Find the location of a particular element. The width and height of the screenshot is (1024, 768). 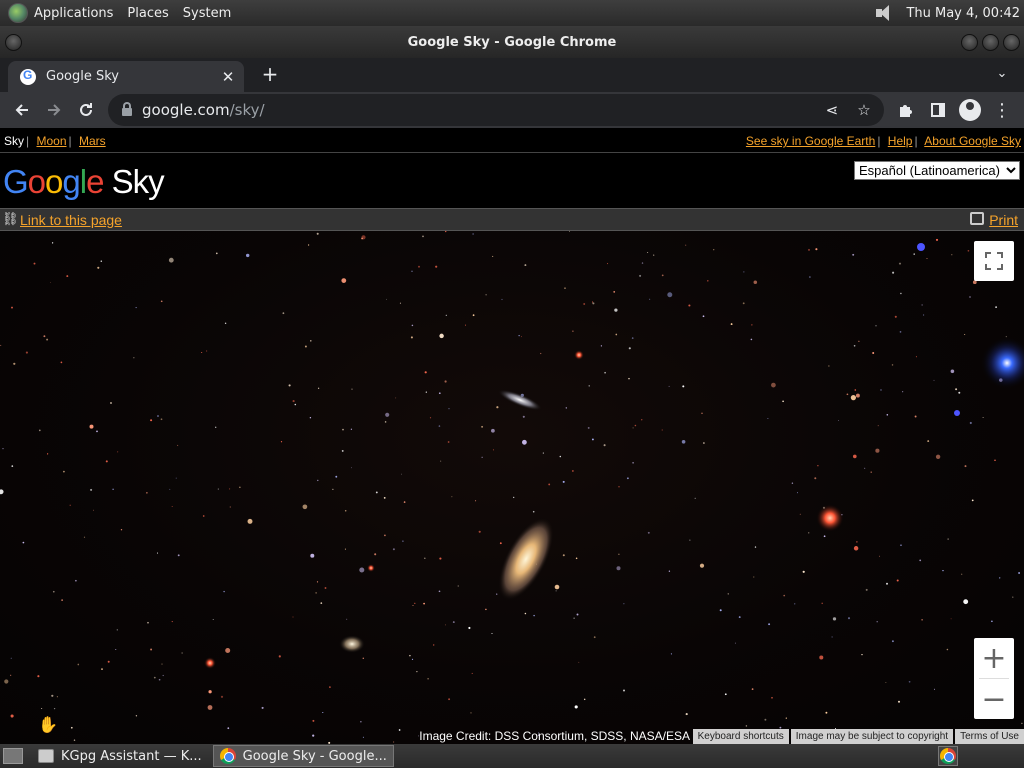

distro-logo-icon is located at coordinates (18, 13).